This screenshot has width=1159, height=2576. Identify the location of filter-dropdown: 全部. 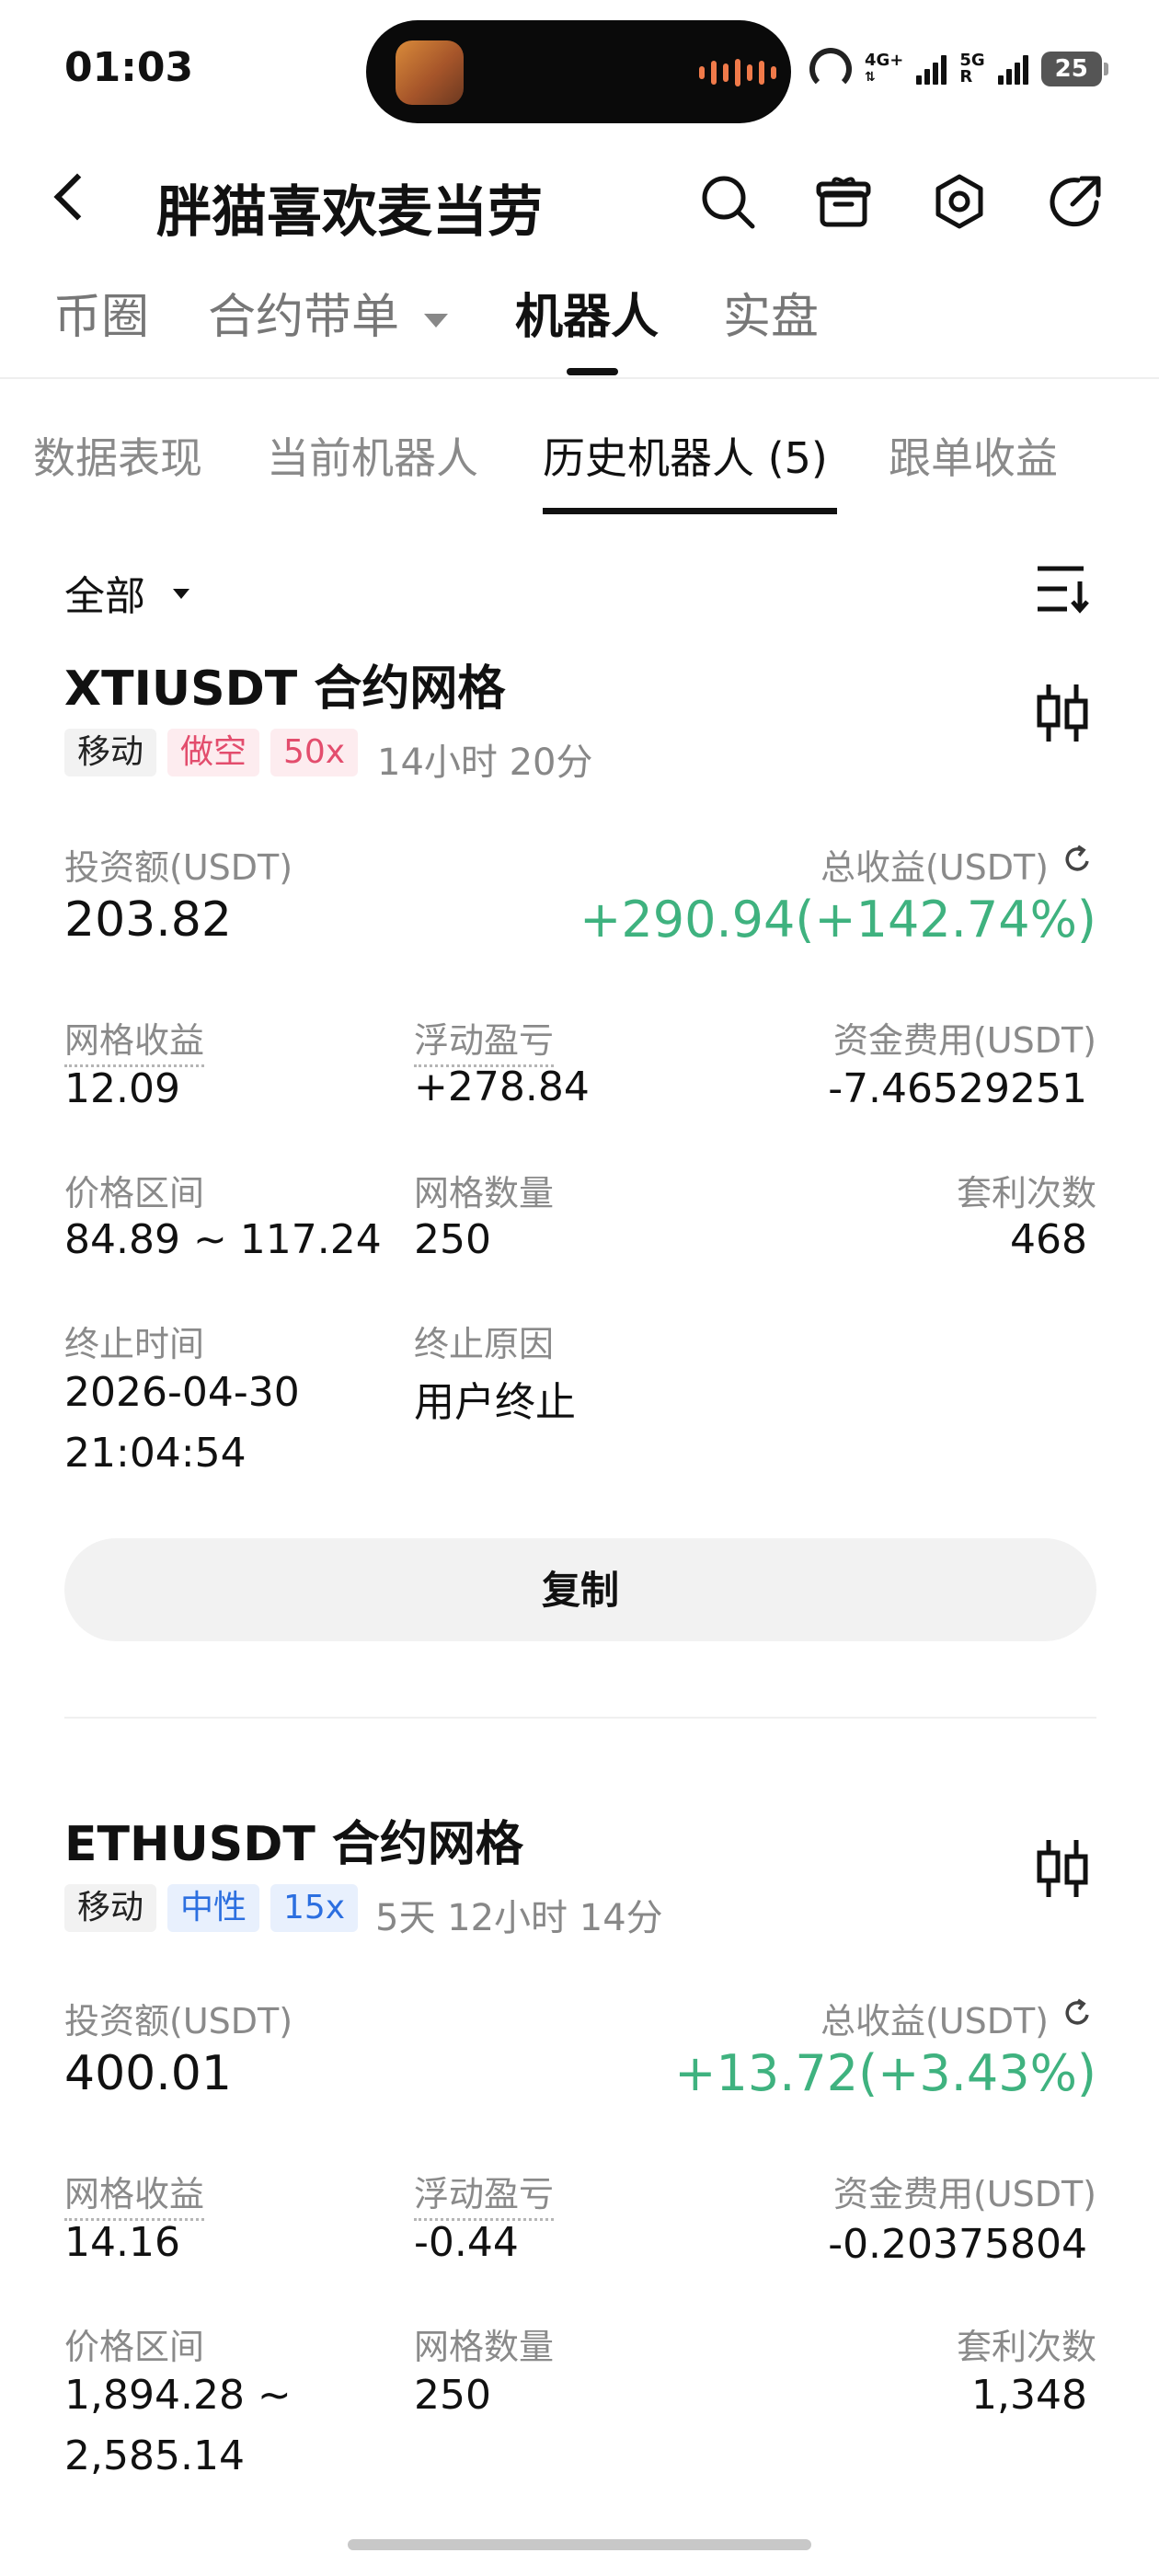
(104, 592).